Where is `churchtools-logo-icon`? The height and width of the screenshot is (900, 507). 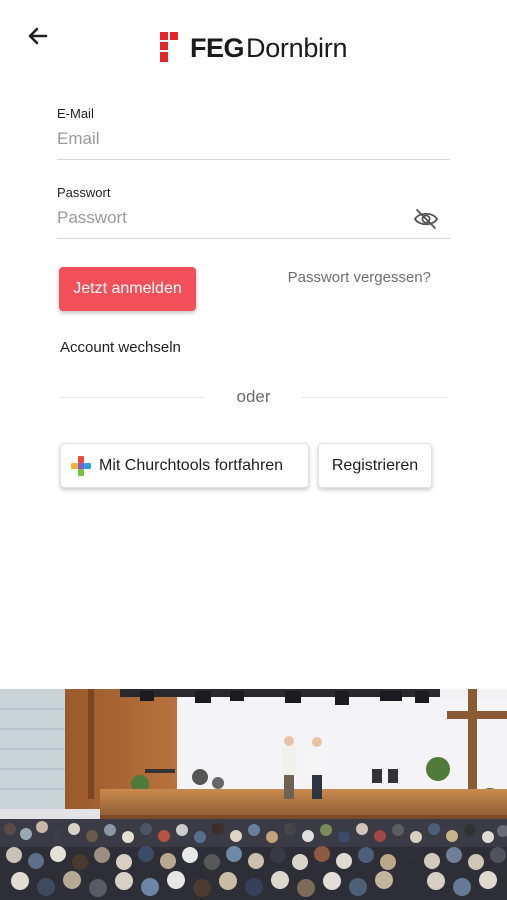
churchtools-logo-icon is located at coordinates (81, 465).